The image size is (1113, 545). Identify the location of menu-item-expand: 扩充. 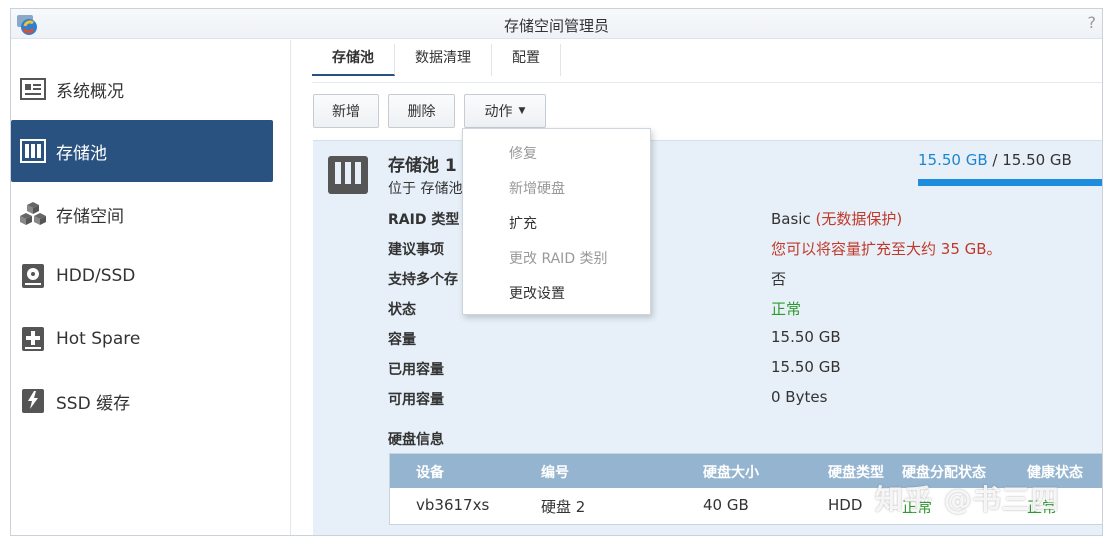
(523, 223).